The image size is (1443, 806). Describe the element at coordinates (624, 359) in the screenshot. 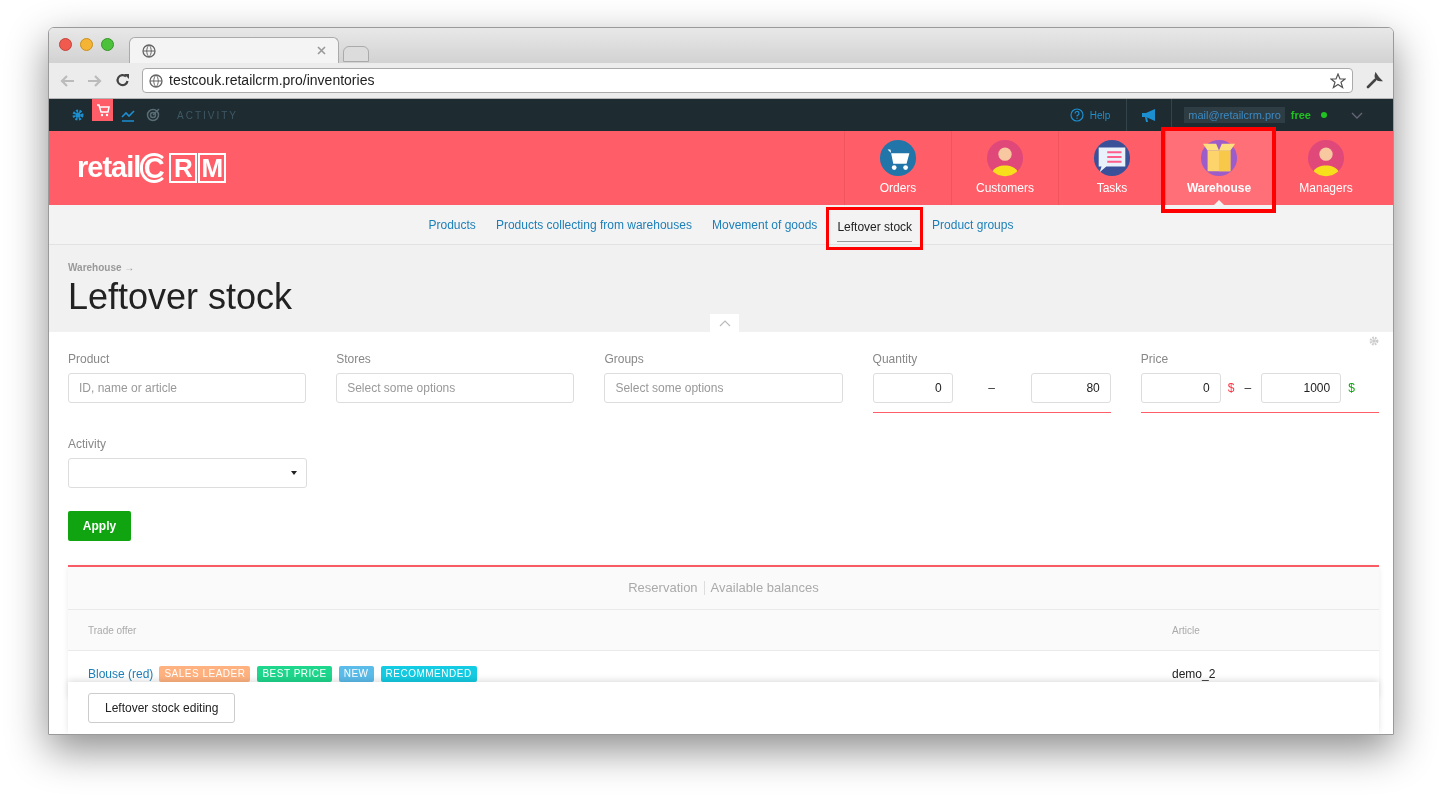

I see `field-label: Groups` at that location.